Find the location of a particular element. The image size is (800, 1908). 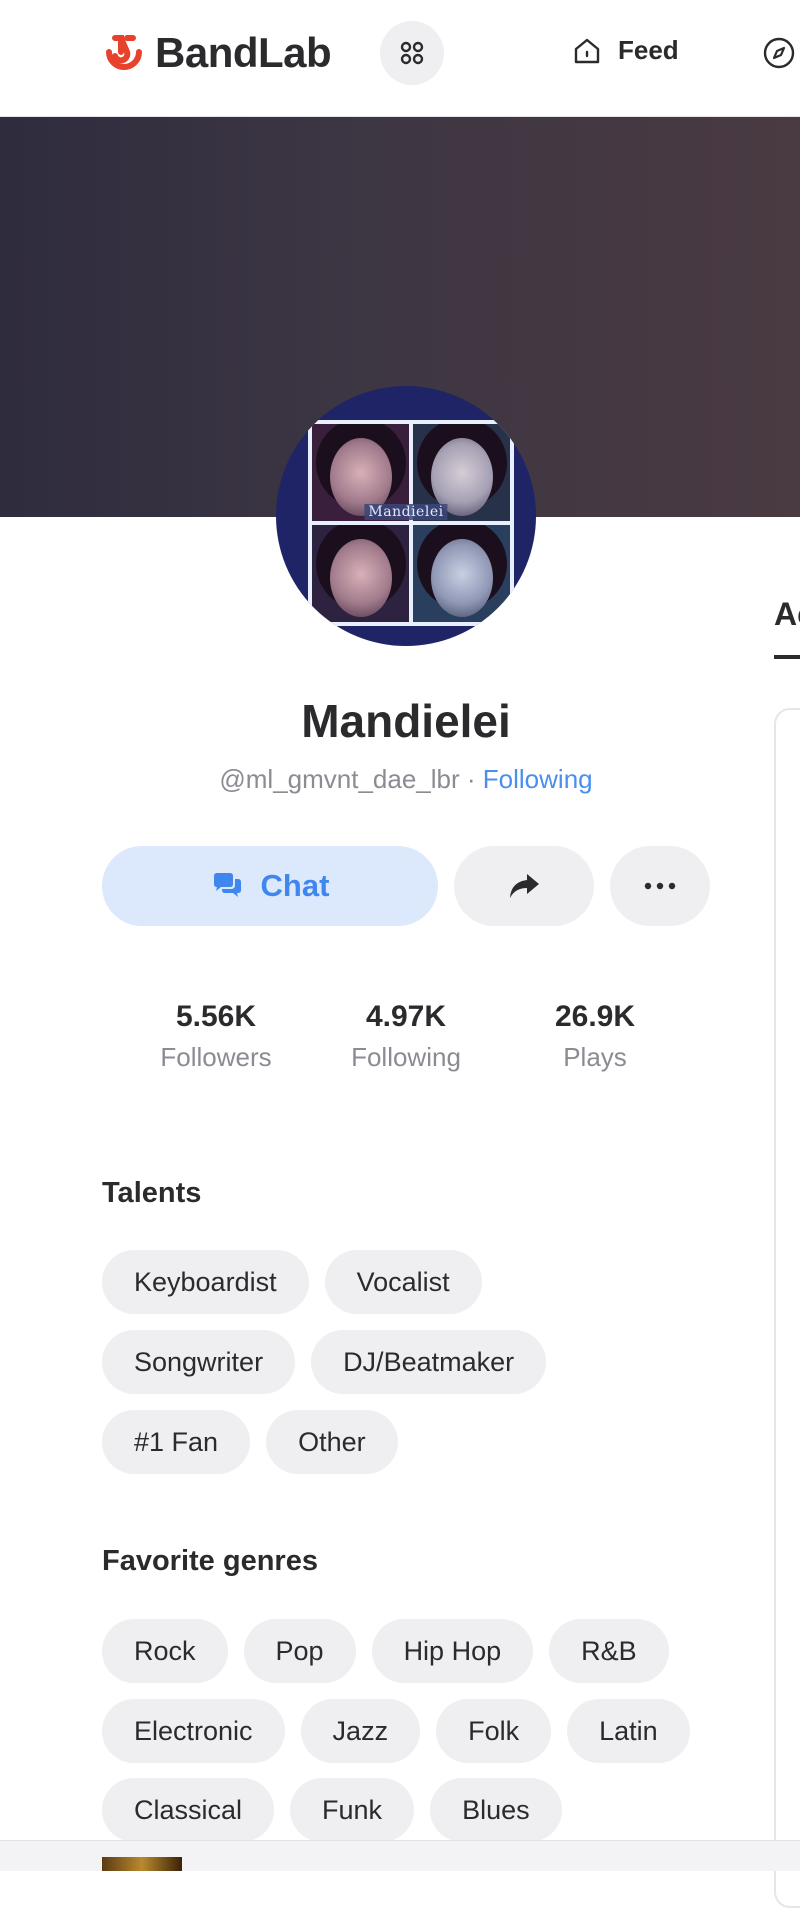

stat-plays: 26.9K Plays is located at coordinates (595, 1036).